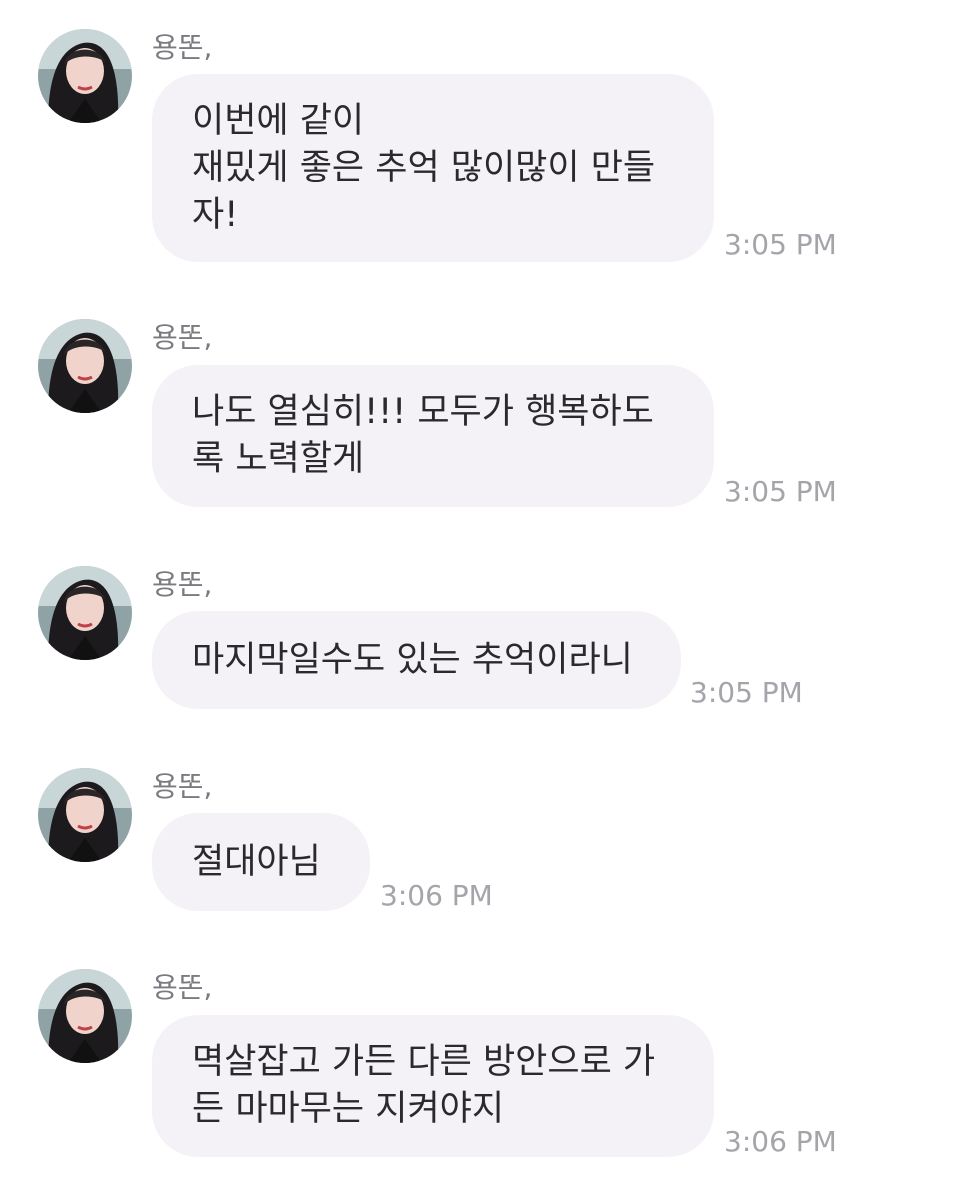 Image resolution: width=966 pixels, height=1199 pixels. What do you see at coordinates (424, 167) in the screenshot?
I see `message-line: 재밌게 좋은 추억 많이많이 만들` at bounding box center [424, 167].